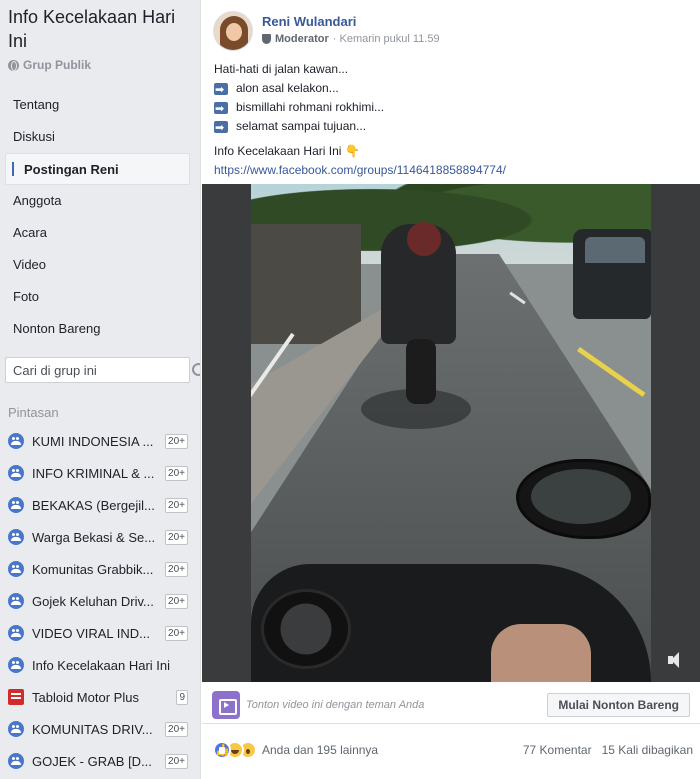 This screenshot has width=700, height=779. What do you see at coordinates (226, 704) in the screenshot?
I see `watch-party-icon` at bounding box center [226, 704].